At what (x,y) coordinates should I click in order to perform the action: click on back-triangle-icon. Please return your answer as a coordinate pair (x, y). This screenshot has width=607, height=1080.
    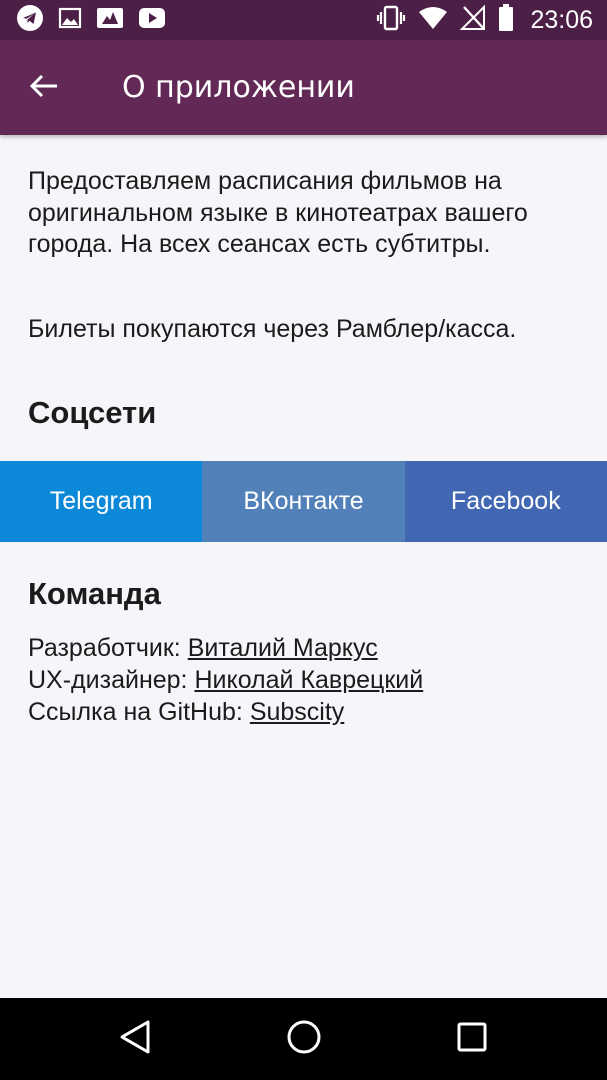
    Looking at the image, I should click on (135, 1039).